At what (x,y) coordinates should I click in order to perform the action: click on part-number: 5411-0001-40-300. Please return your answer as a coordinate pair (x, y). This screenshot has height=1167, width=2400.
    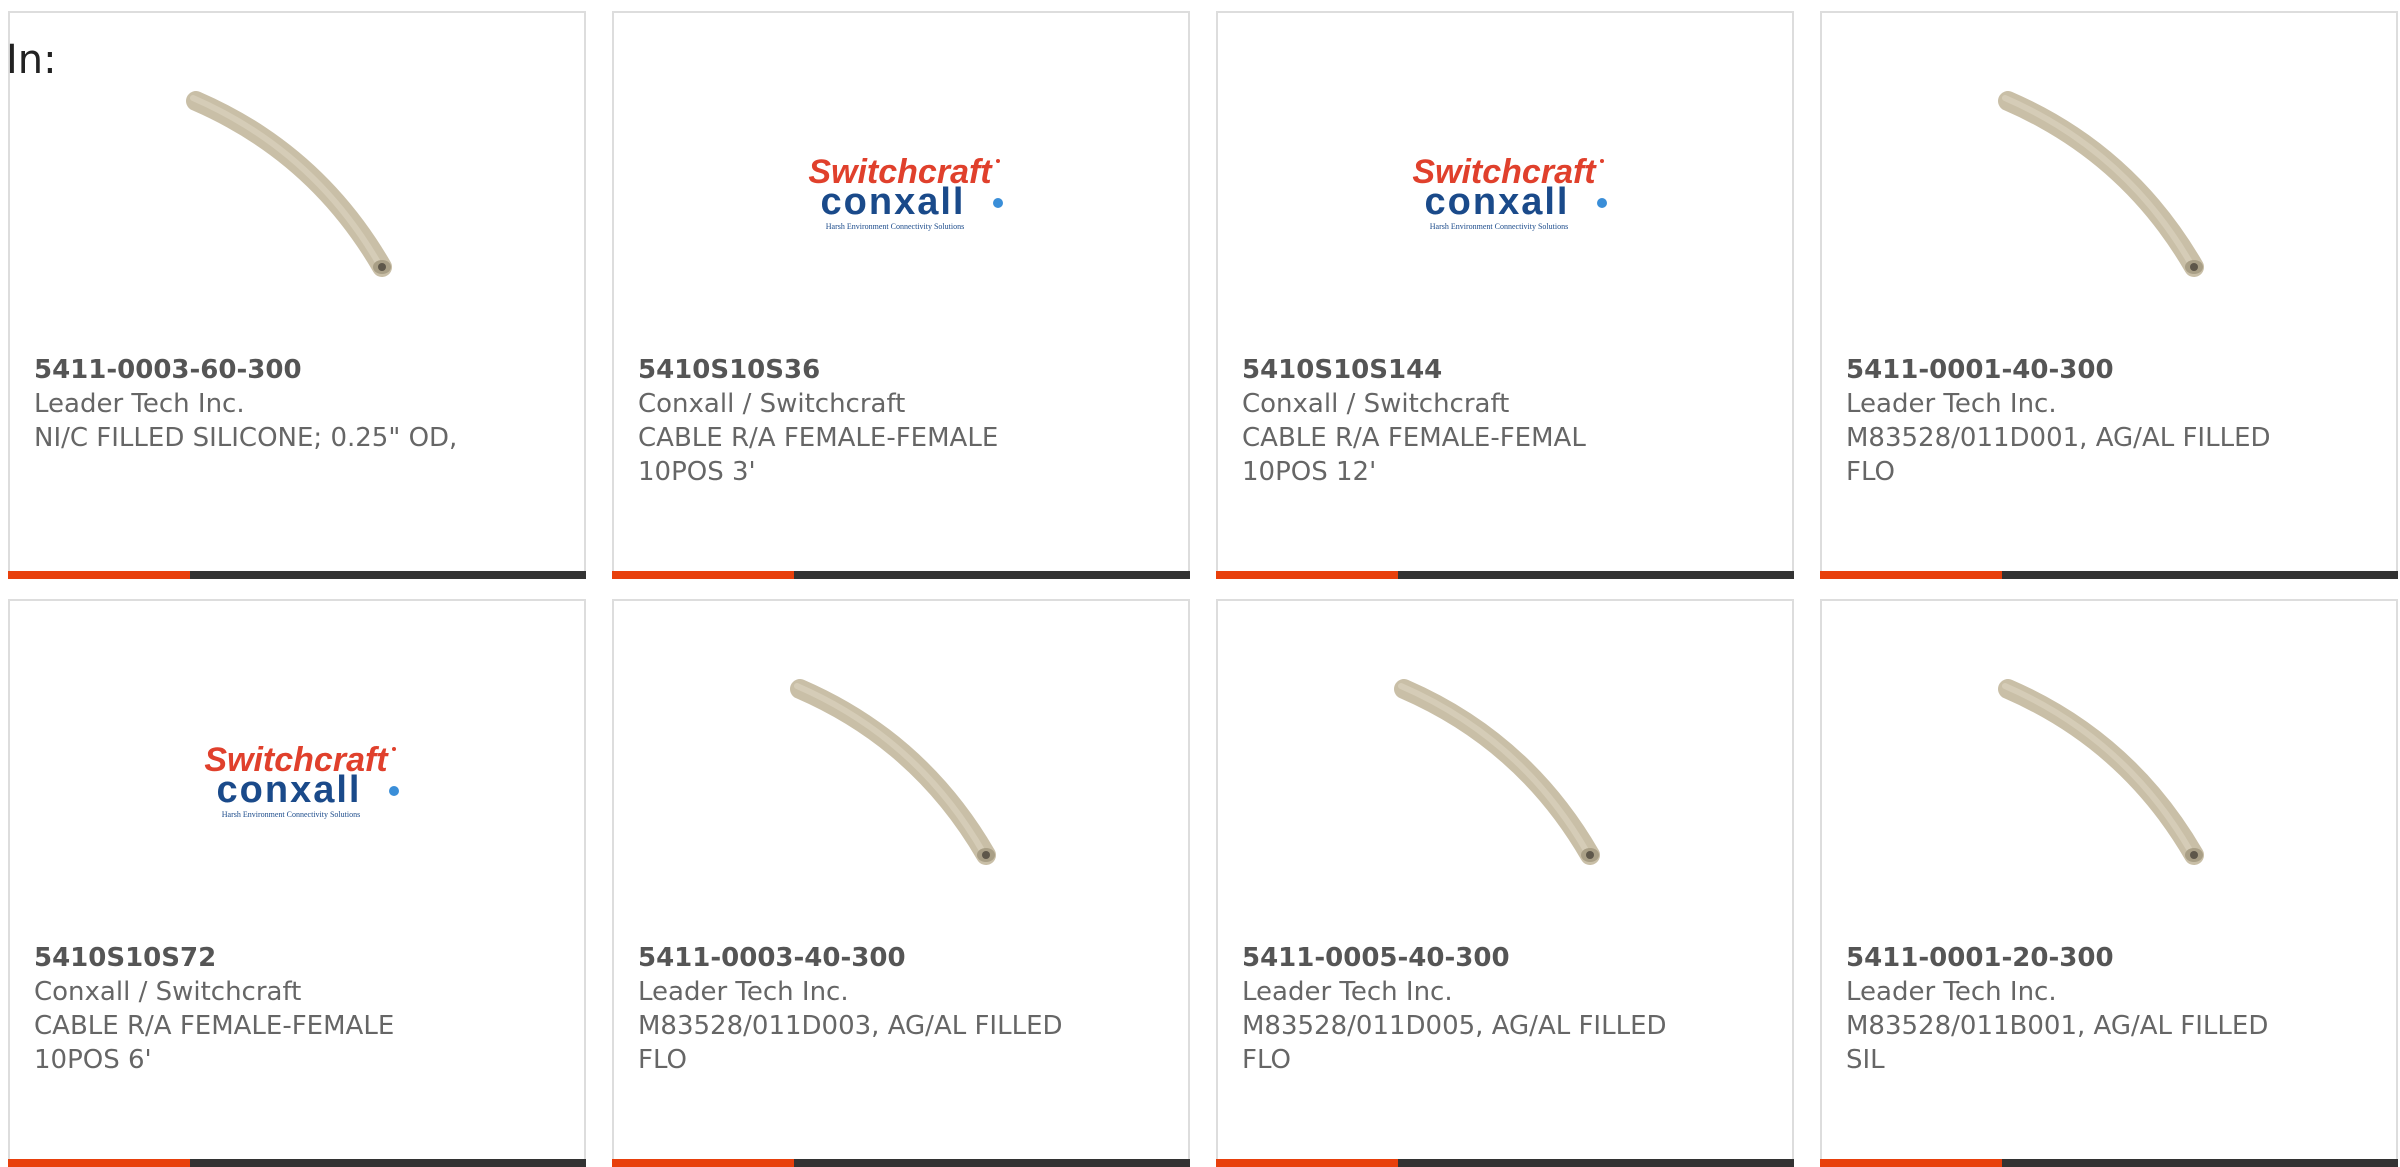
    Looking at the image, I should click on (1980, 370).